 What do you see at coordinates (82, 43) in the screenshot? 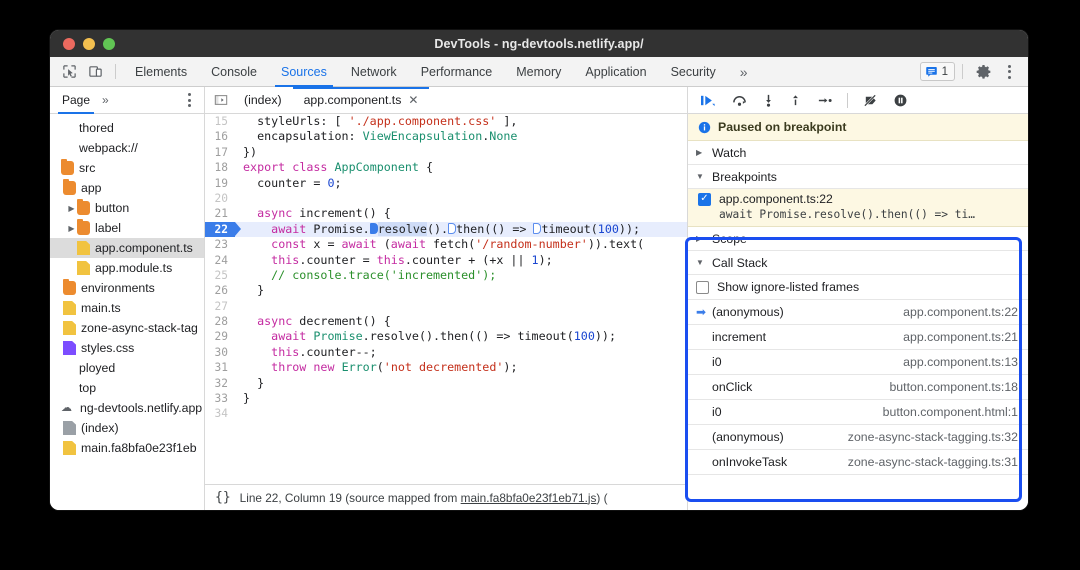
I see `window-controls` at bounding box center [82, 43].